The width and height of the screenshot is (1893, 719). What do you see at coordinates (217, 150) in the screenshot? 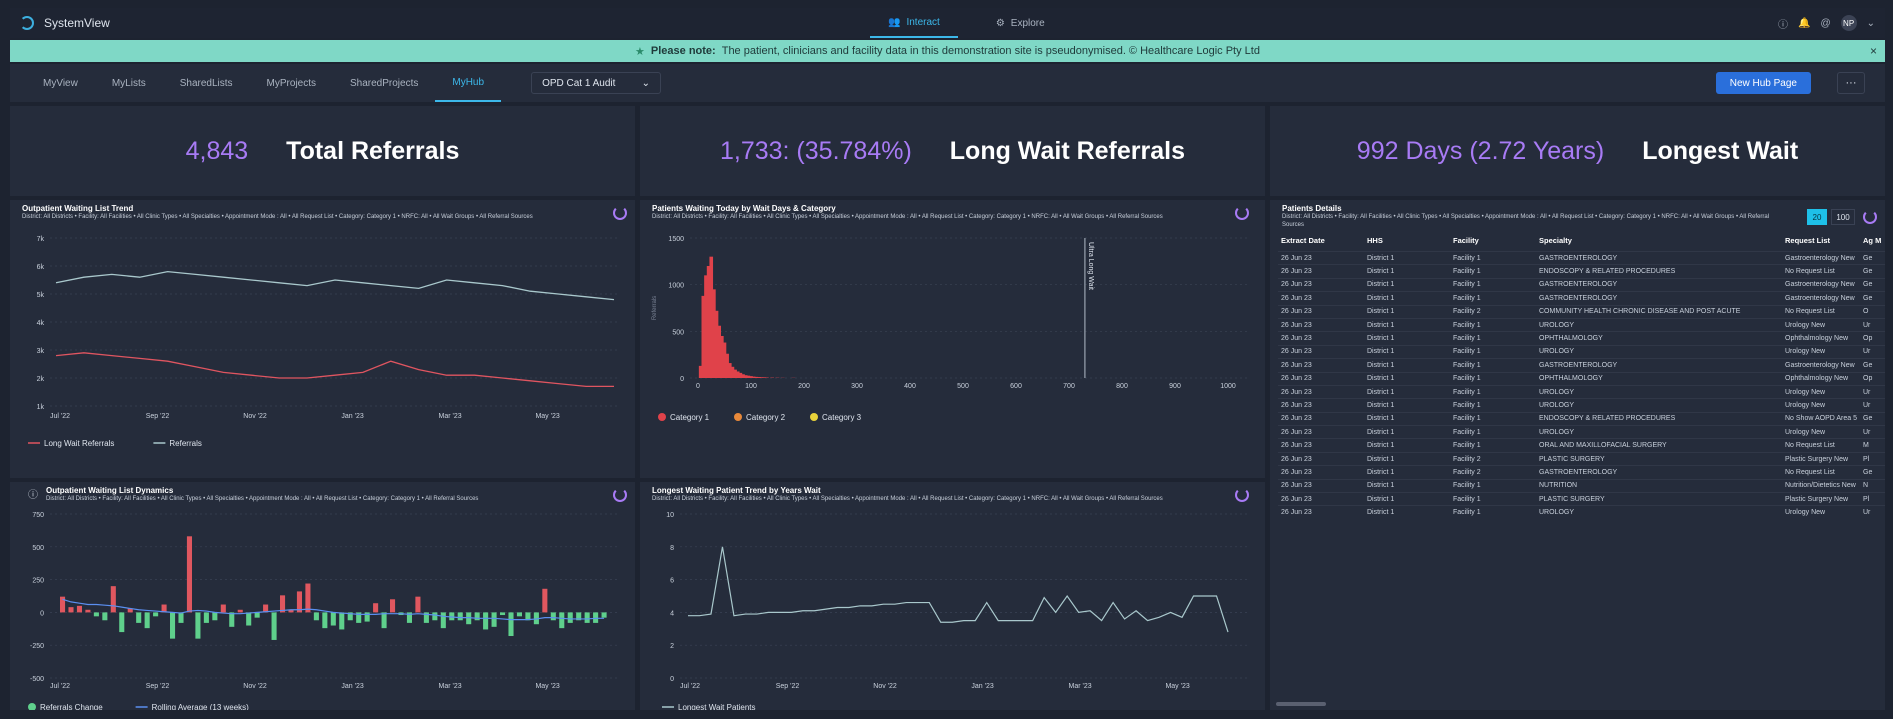
I see `kpi-value: 4,843` at bounding box center [217, 150].